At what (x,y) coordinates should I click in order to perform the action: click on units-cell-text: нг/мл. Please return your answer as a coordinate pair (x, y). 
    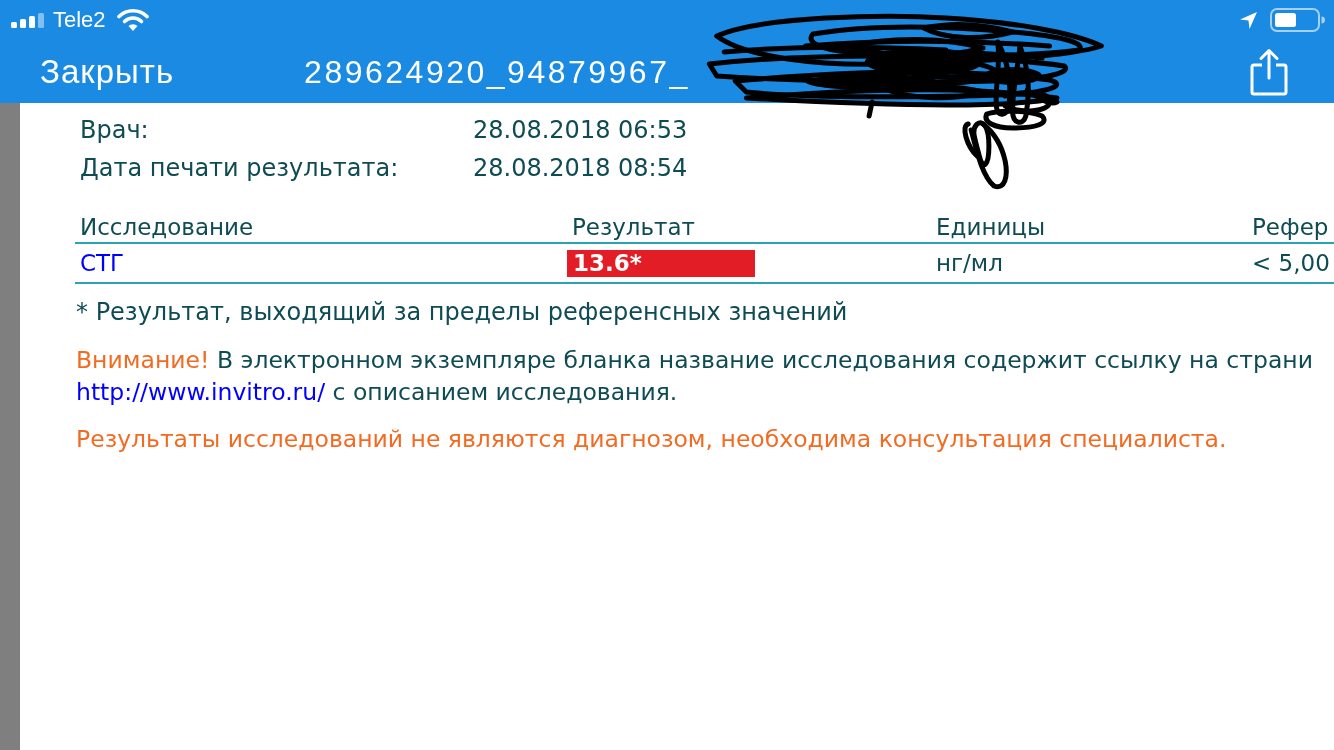
    Looking at the image, I should click on (969, 263).